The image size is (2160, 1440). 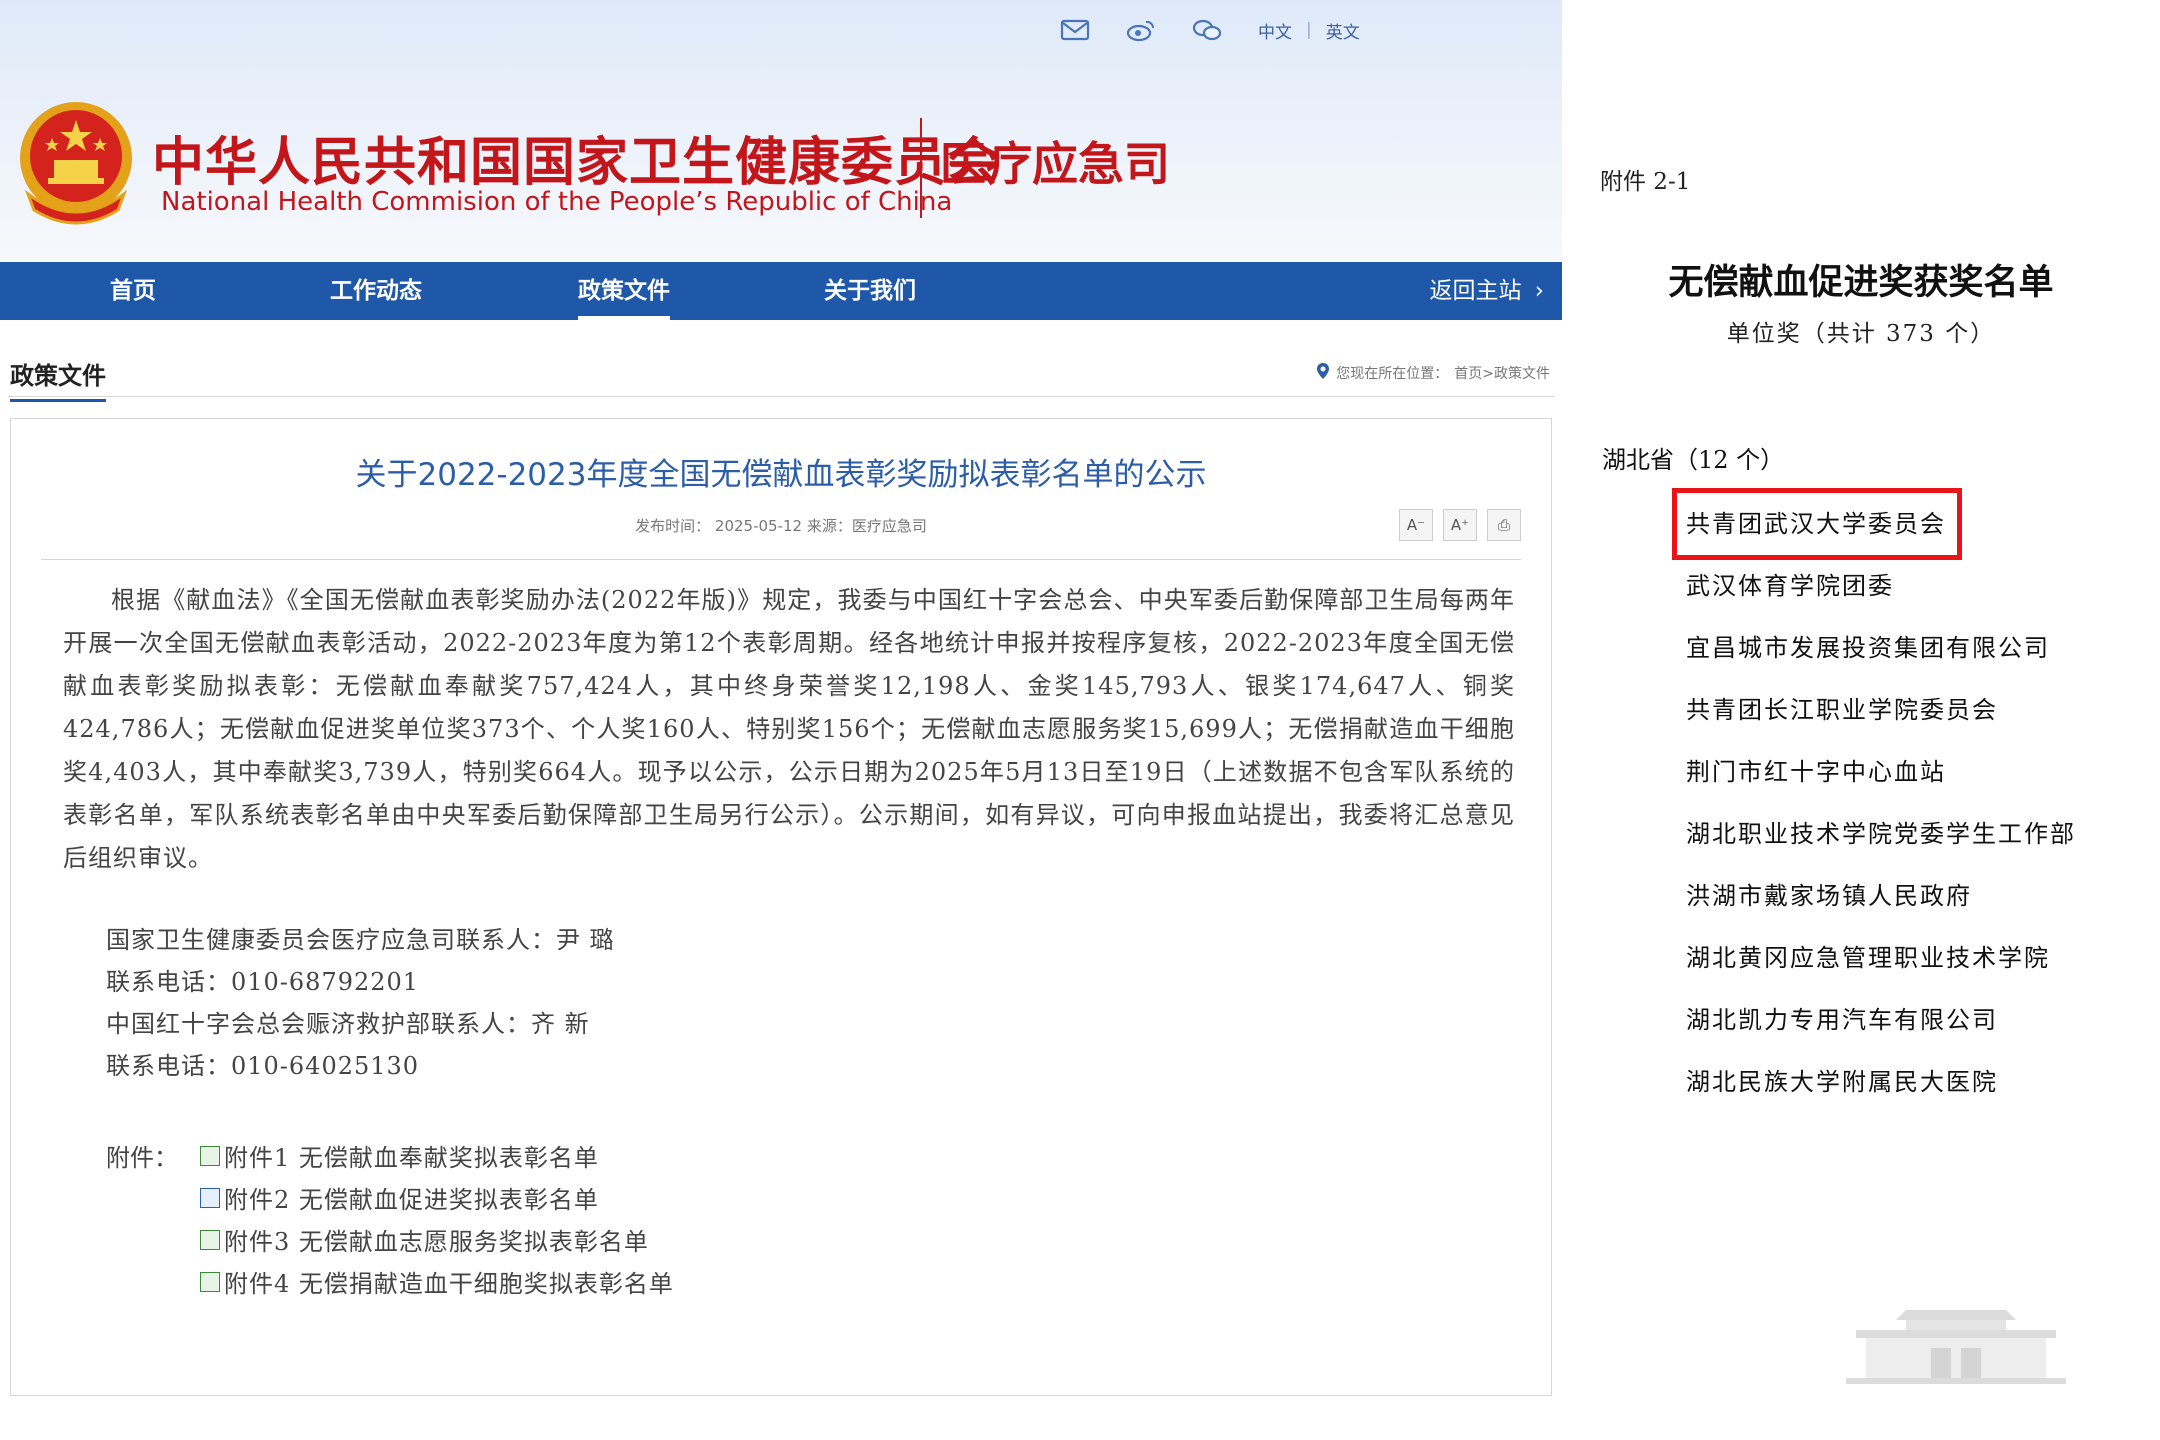 I want to click on word-file-icon, so click(x=210, y=1197).